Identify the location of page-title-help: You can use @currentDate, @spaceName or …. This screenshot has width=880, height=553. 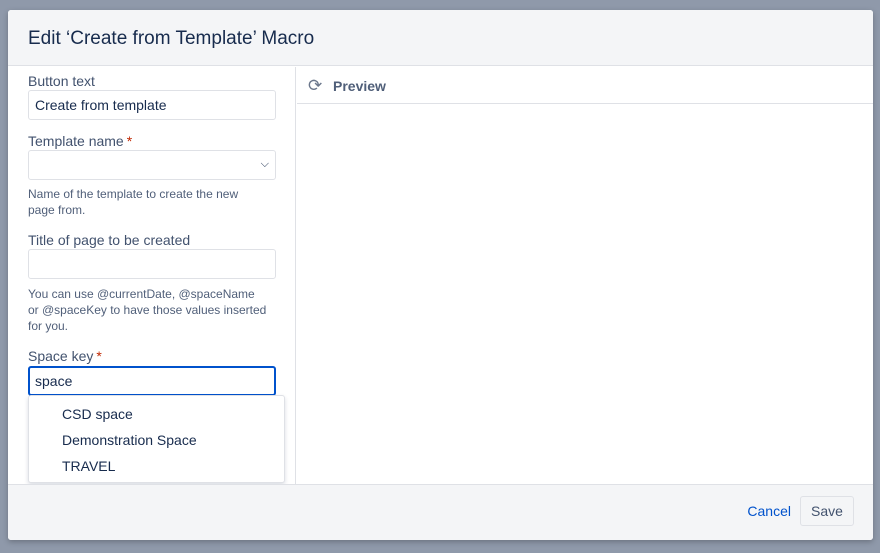
(147, 310).